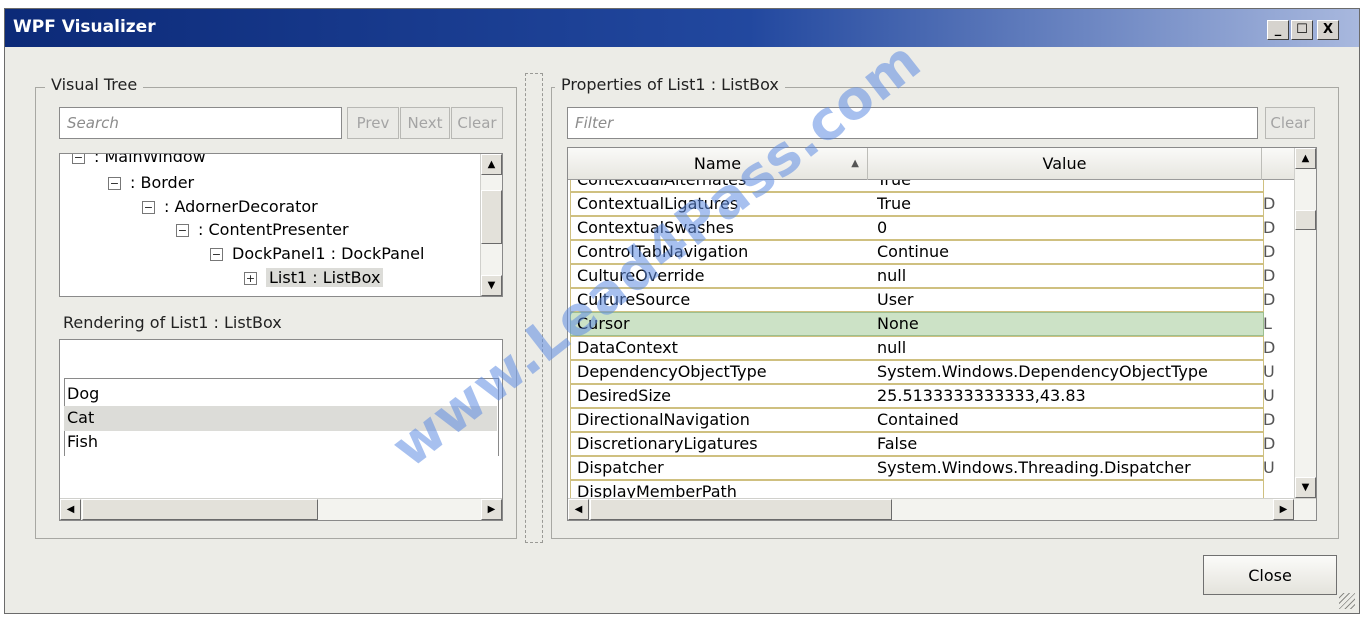 This screenshot has height=617, width=1365. I want to click on property-row: ControlTabNavigation Continue D, so click(922, 252).